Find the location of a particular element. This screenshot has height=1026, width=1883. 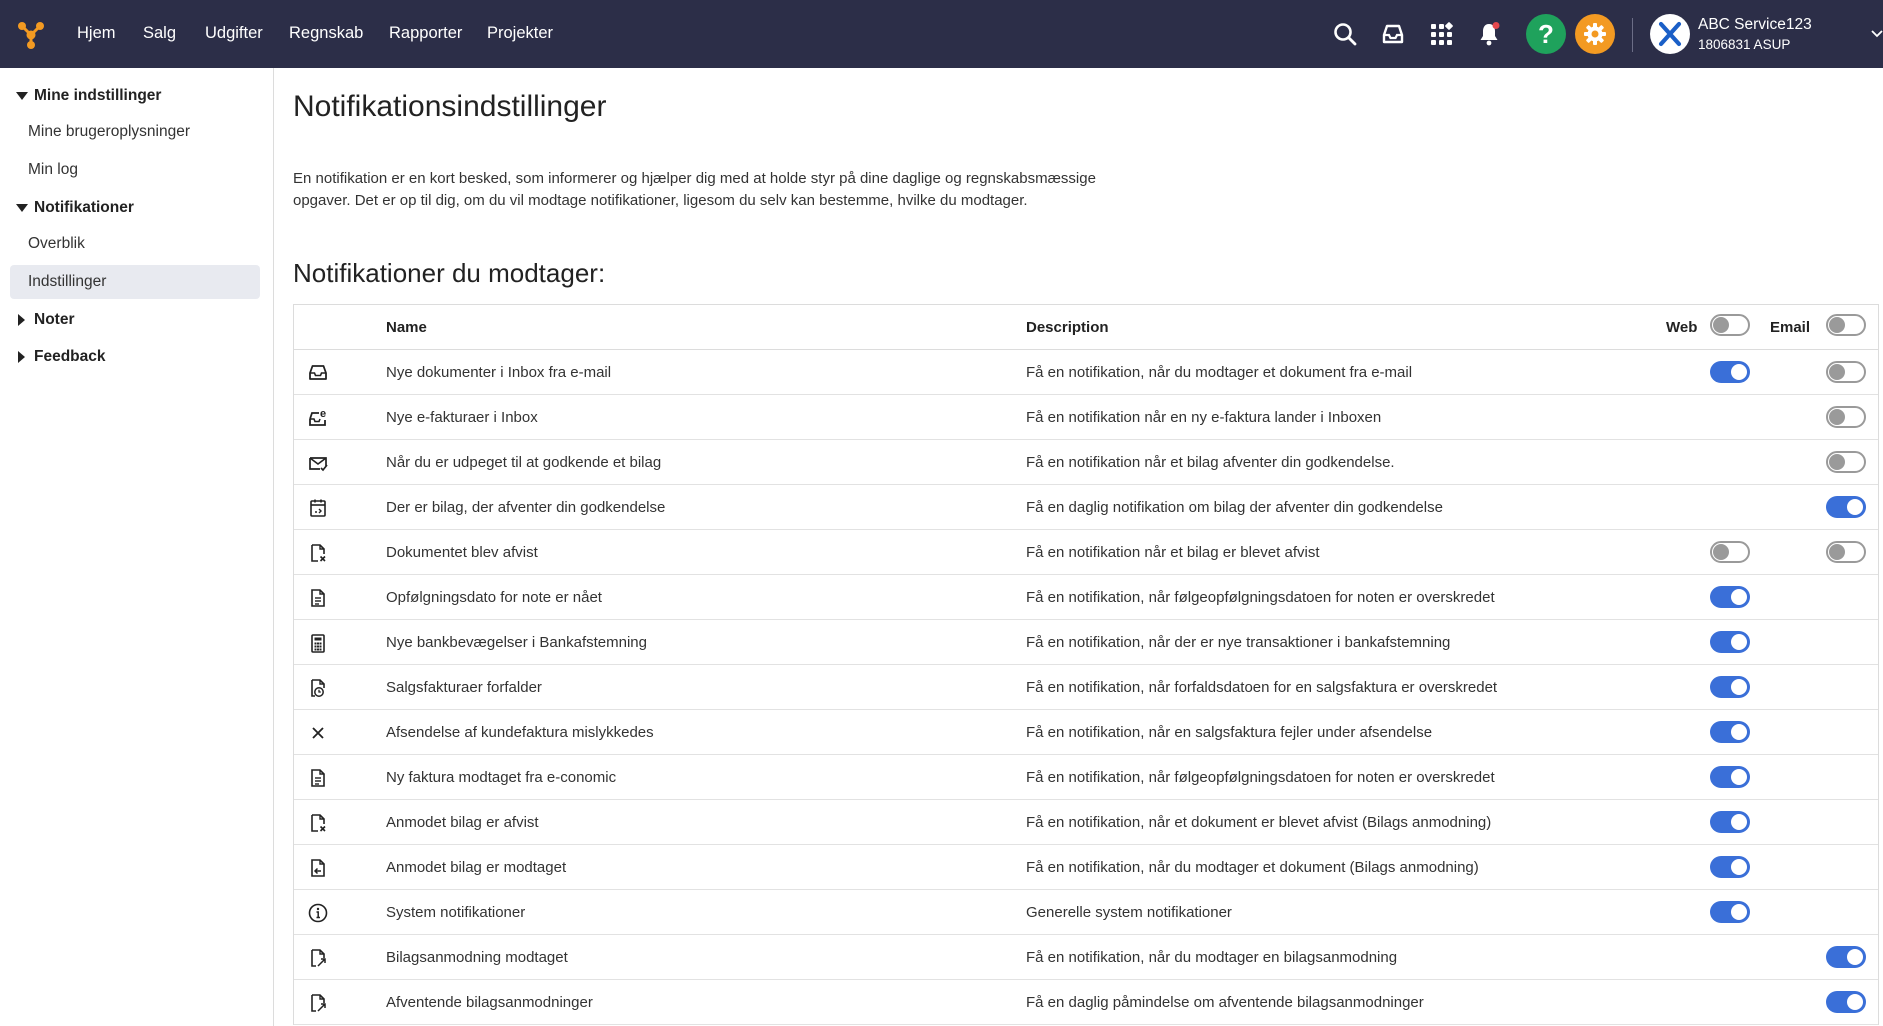

sidebar-item-mine-brugeroplysninger: Mine brugeroplysninger is located at coordinates (135, 132).